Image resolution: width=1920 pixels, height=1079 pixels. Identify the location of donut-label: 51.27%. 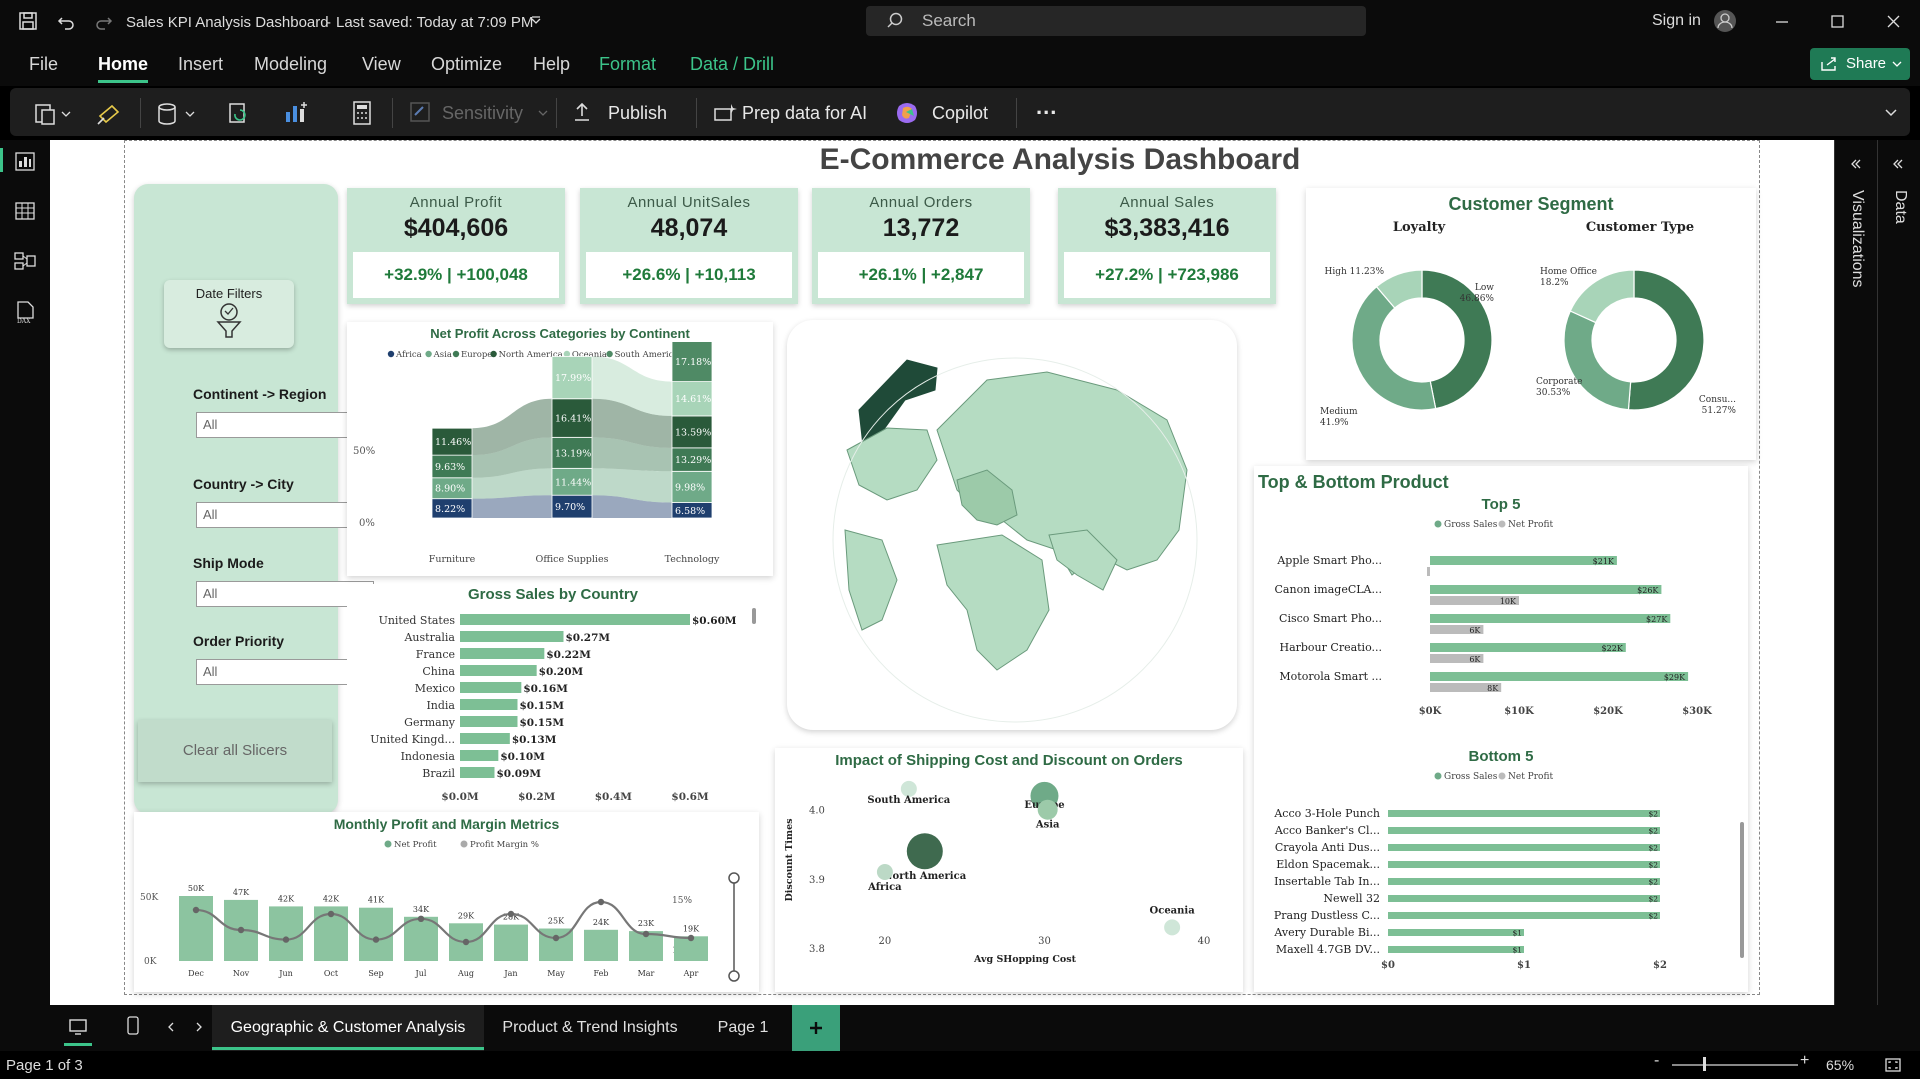
(1719, 411).